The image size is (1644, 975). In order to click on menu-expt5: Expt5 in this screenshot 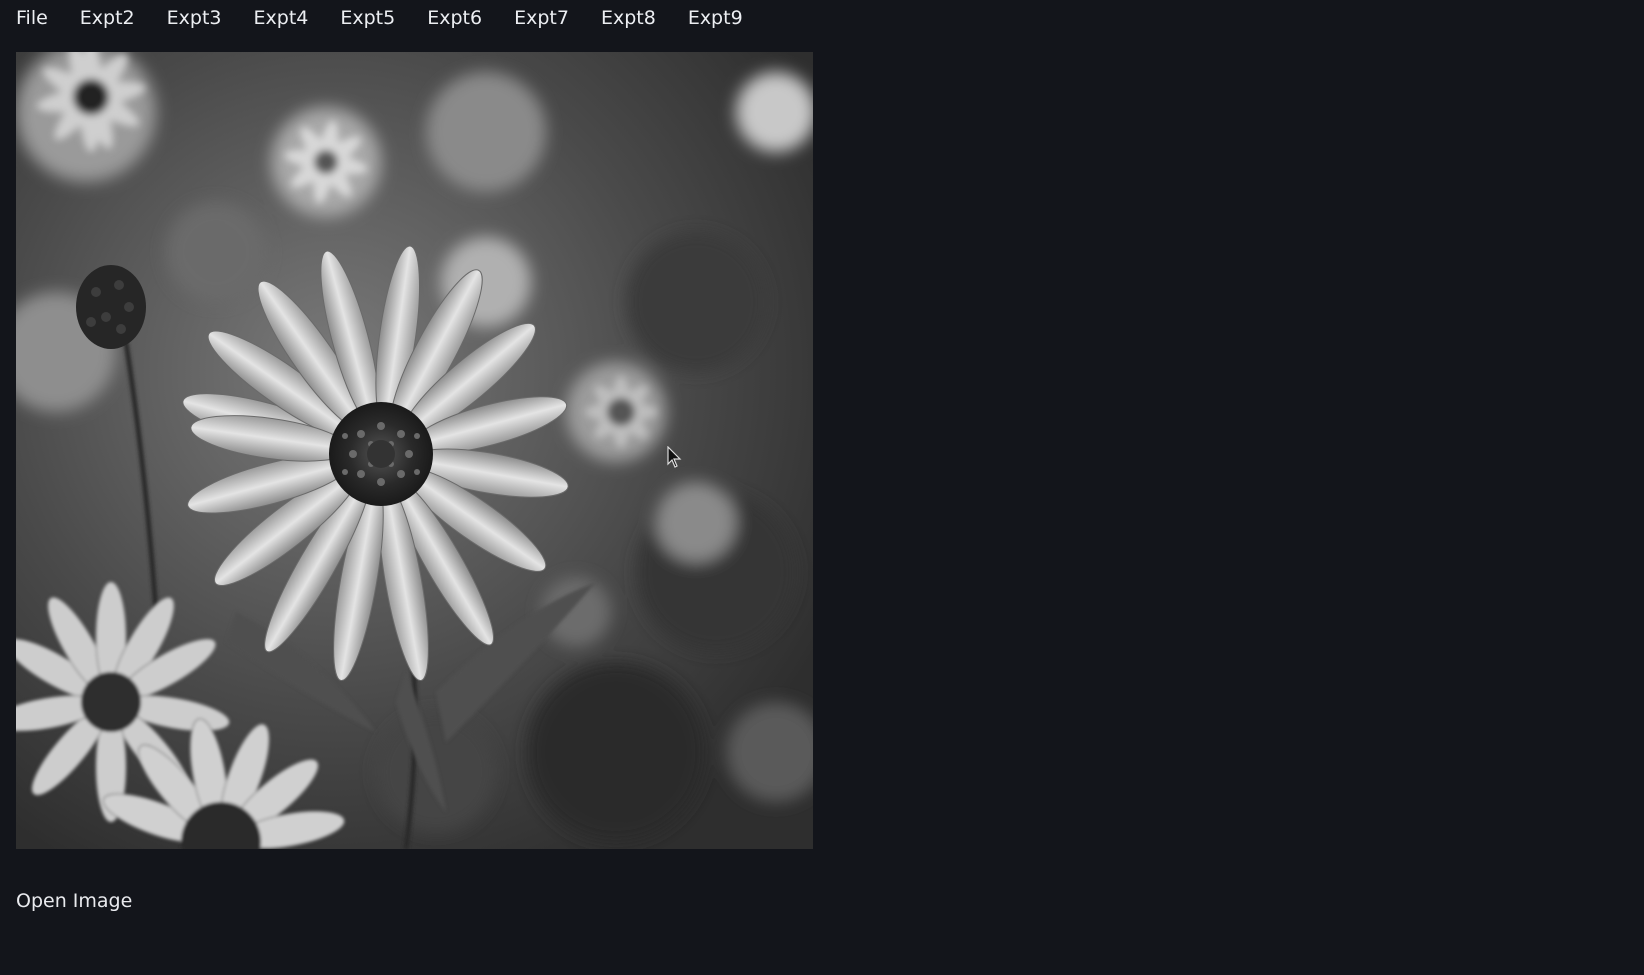, I will do `click(367, 18)`.